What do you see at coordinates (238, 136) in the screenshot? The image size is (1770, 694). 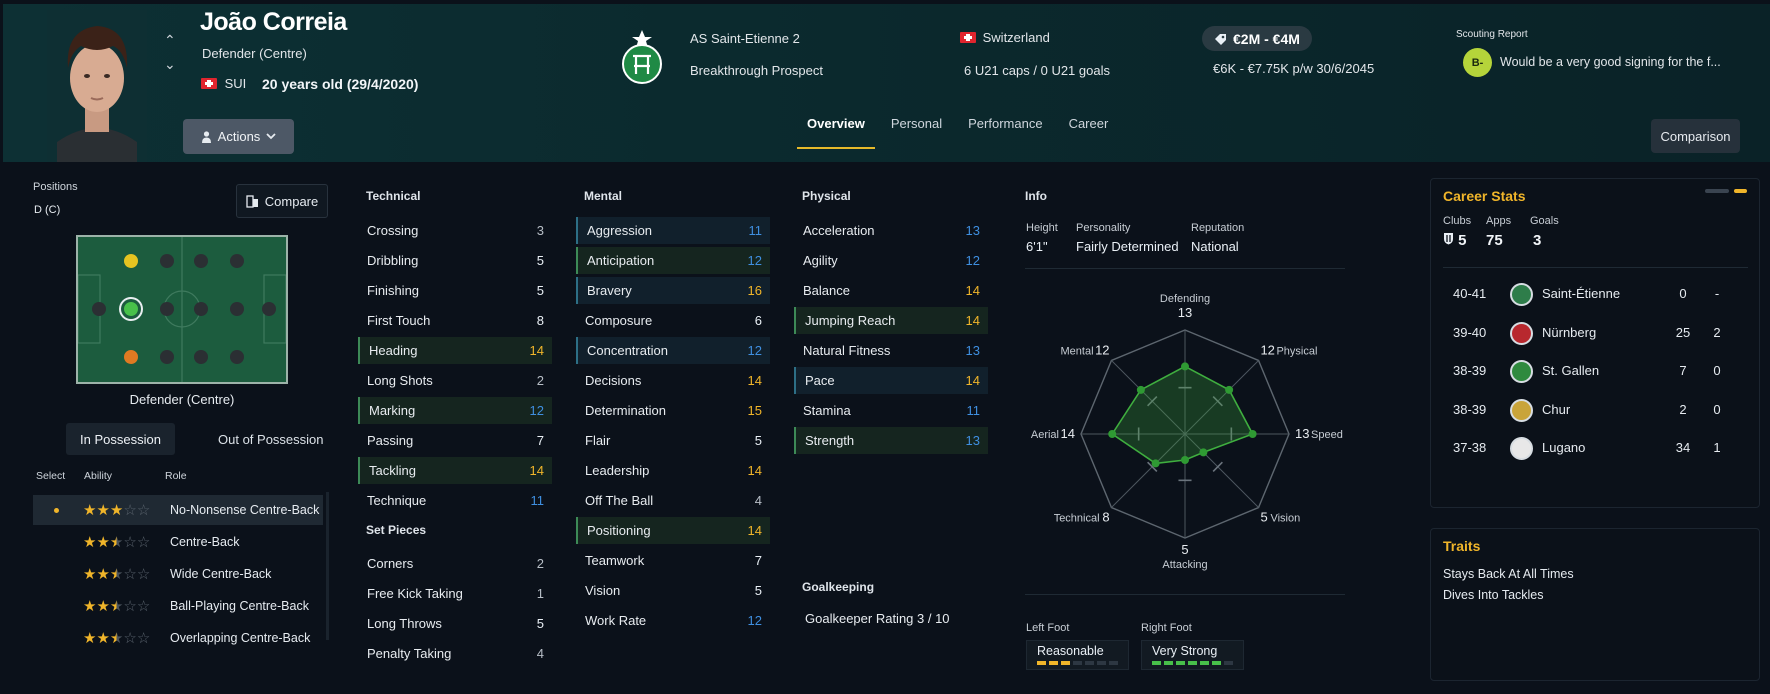 I see `actions-button: Actions` at bounding box center [238, 136].